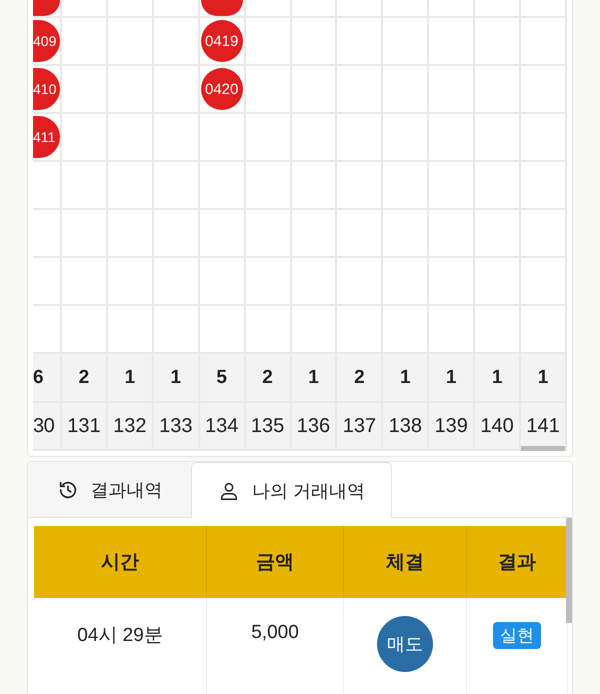 The image size is (600, 694). I want to click on result-bead: 0420, so click(221, 89).